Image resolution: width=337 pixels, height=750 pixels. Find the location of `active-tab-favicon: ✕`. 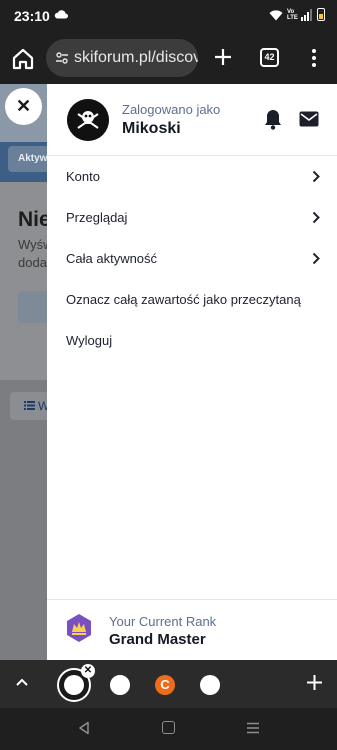

active-tab-favicon: ✕ is located at coordinates (76, 683).